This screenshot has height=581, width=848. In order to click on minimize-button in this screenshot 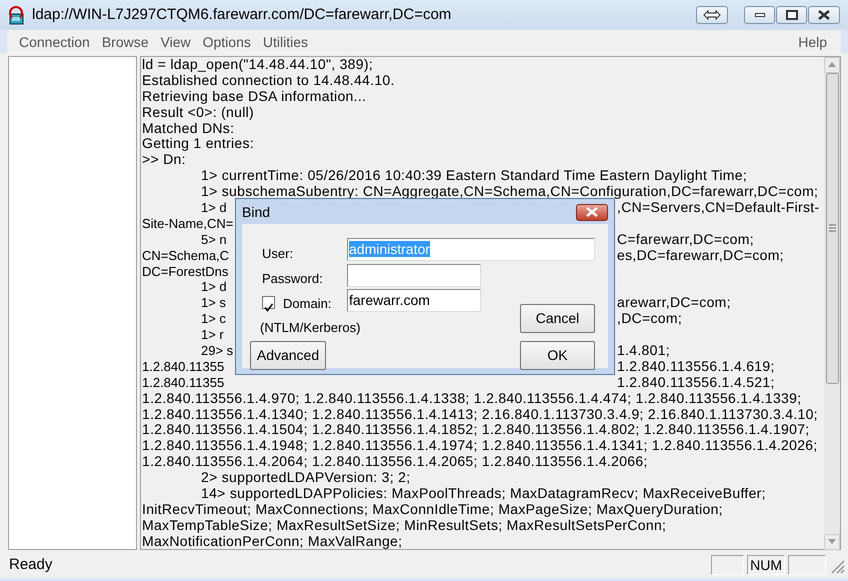, I will do `click(759, 15)`.